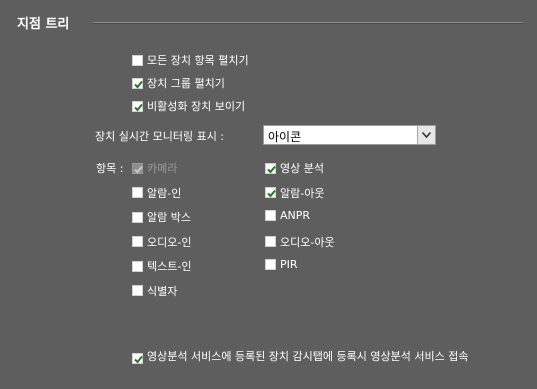  What do you see at coordinates (169, 242) in the screenshot?
I see `item-label: 오디오-인` at bounding box center [169, 242].